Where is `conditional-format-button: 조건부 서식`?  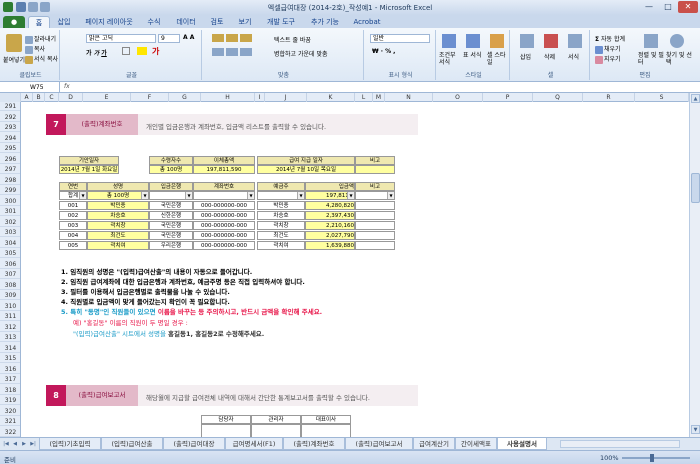
conditional-format-button: 조건부 서식 is located at coordinates (450, 59).